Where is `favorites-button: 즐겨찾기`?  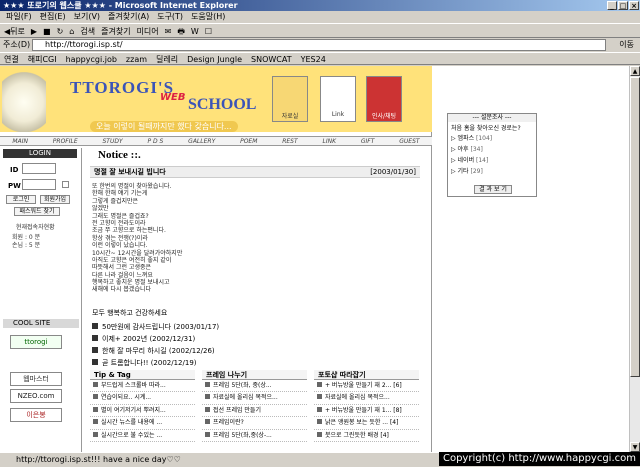
favorites-button: 즐겨찾기 is located at coordinates (115, 30).